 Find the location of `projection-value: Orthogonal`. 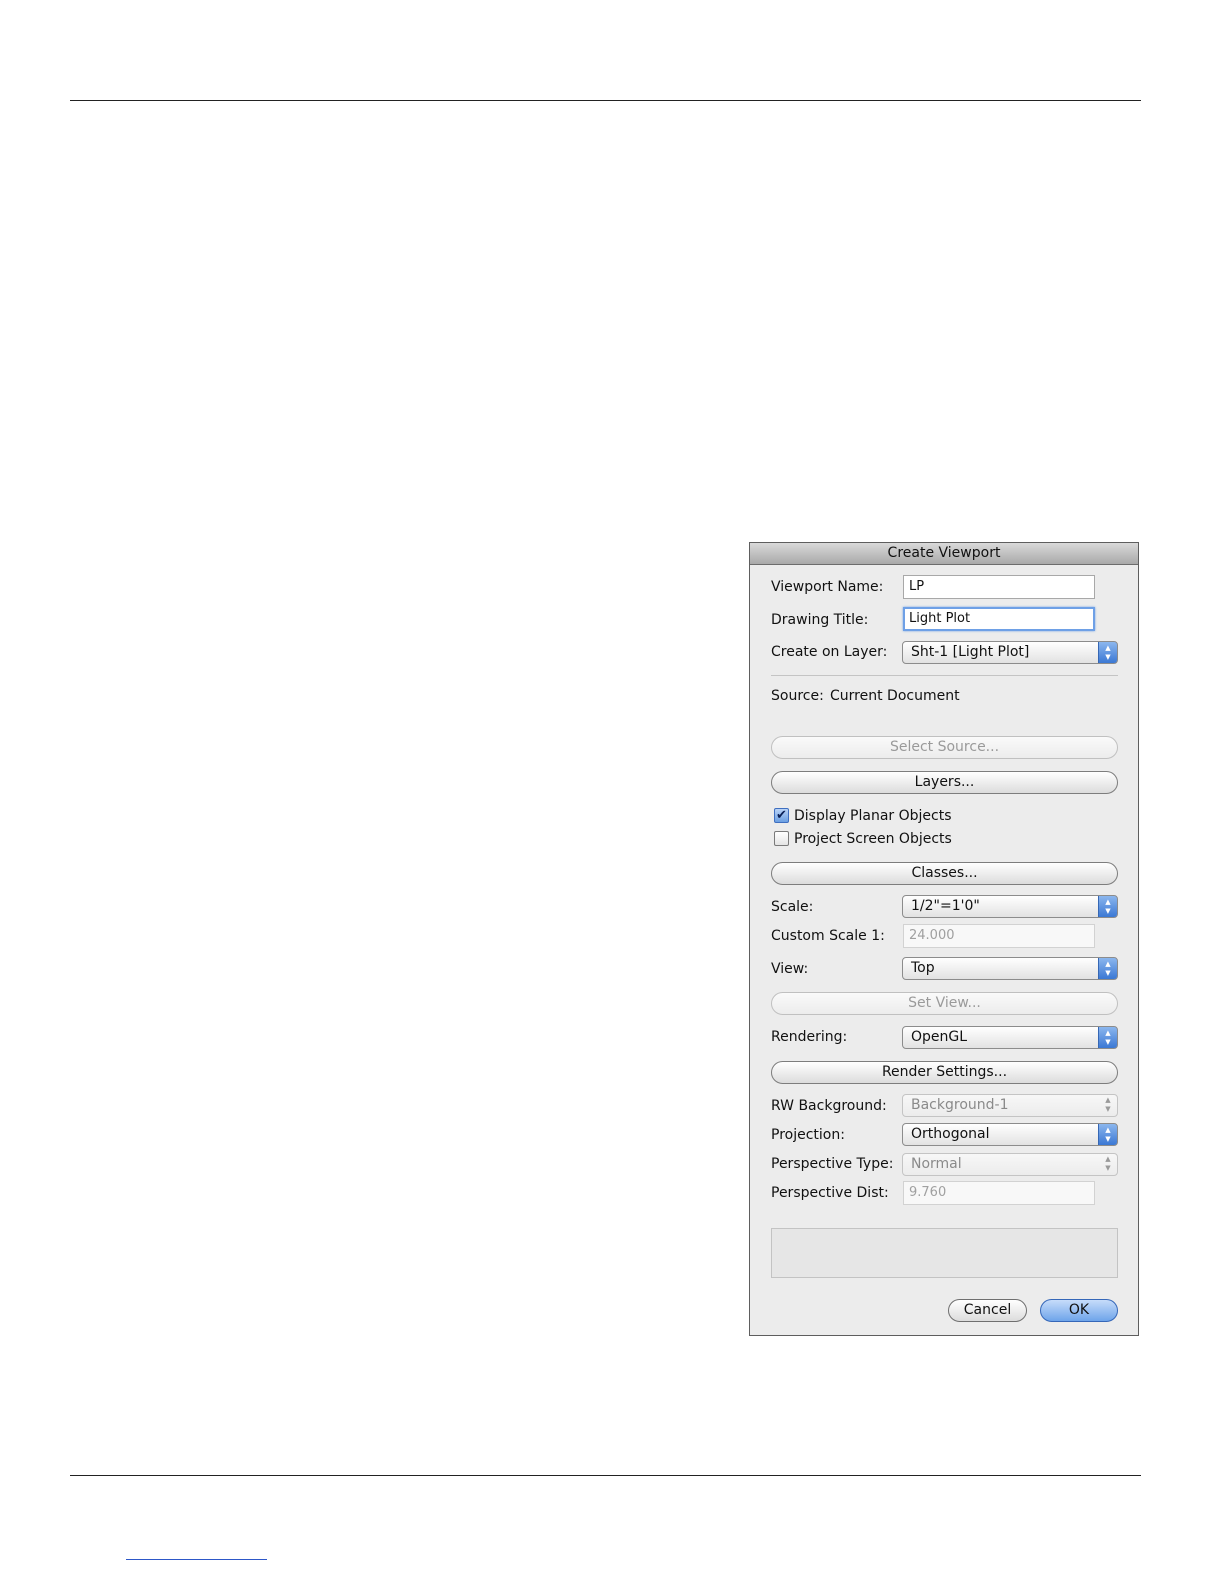

projection-value: Orthogonal is located at coordinates (950, 1134).